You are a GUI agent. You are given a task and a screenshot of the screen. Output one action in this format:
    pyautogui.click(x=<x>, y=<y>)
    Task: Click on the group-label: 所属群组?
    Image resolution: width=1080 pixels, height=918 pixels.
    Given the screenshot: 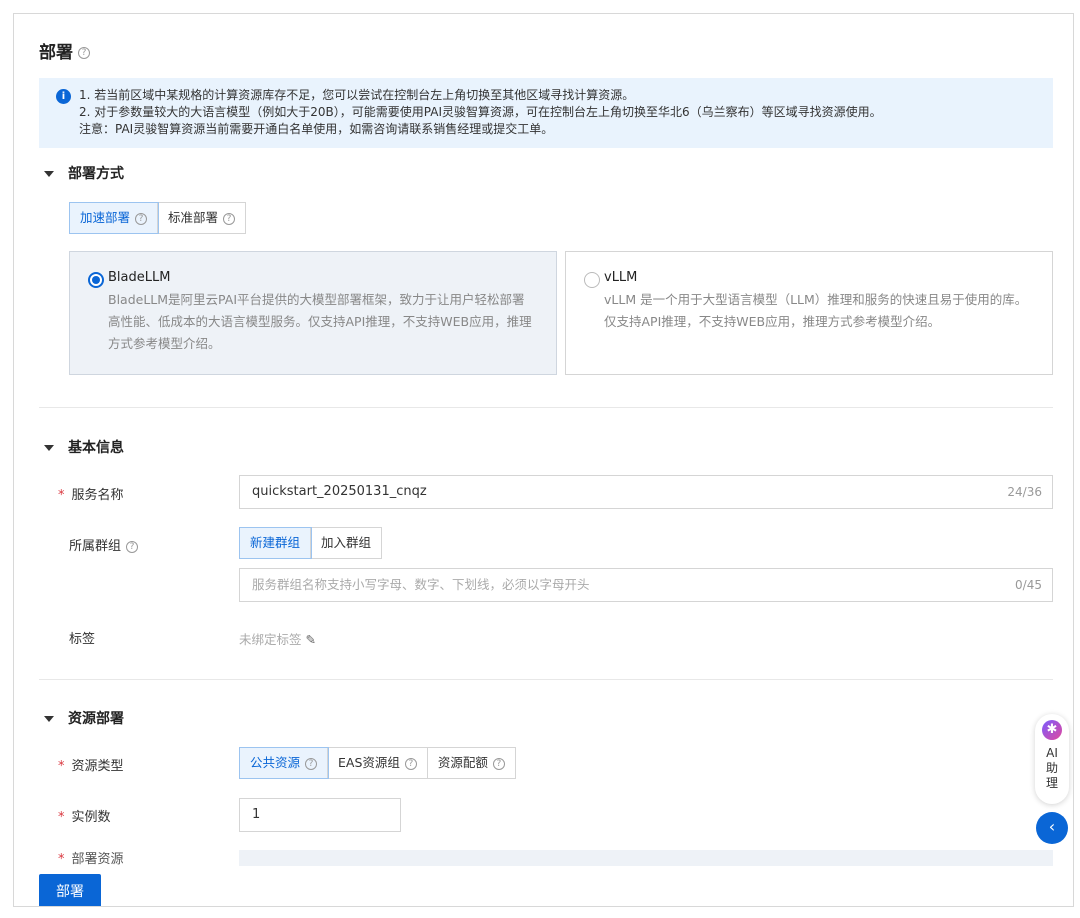 What is the action you would take?
    pyautogui.click(x=104, y=544)
    